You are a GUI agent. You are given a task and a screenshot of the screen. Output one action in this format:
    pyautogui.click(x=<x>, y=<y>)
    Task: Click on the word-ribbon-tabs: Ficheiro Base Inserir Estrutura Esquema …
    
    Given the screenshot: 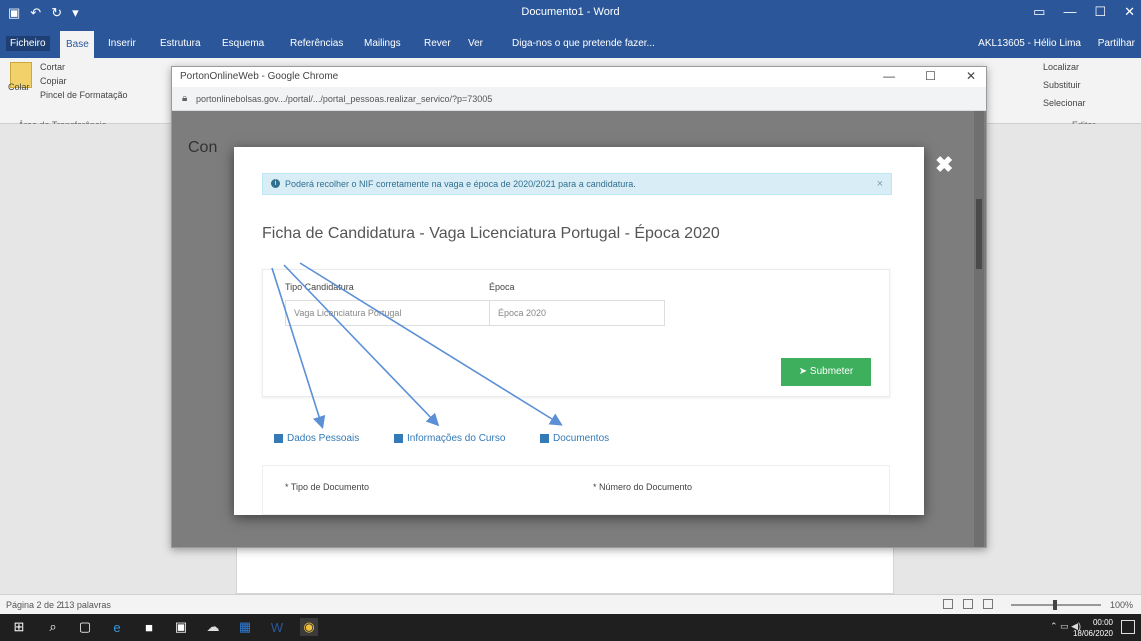 What is the action you would take?
    pyautogui.click(x=570, y=42)
    